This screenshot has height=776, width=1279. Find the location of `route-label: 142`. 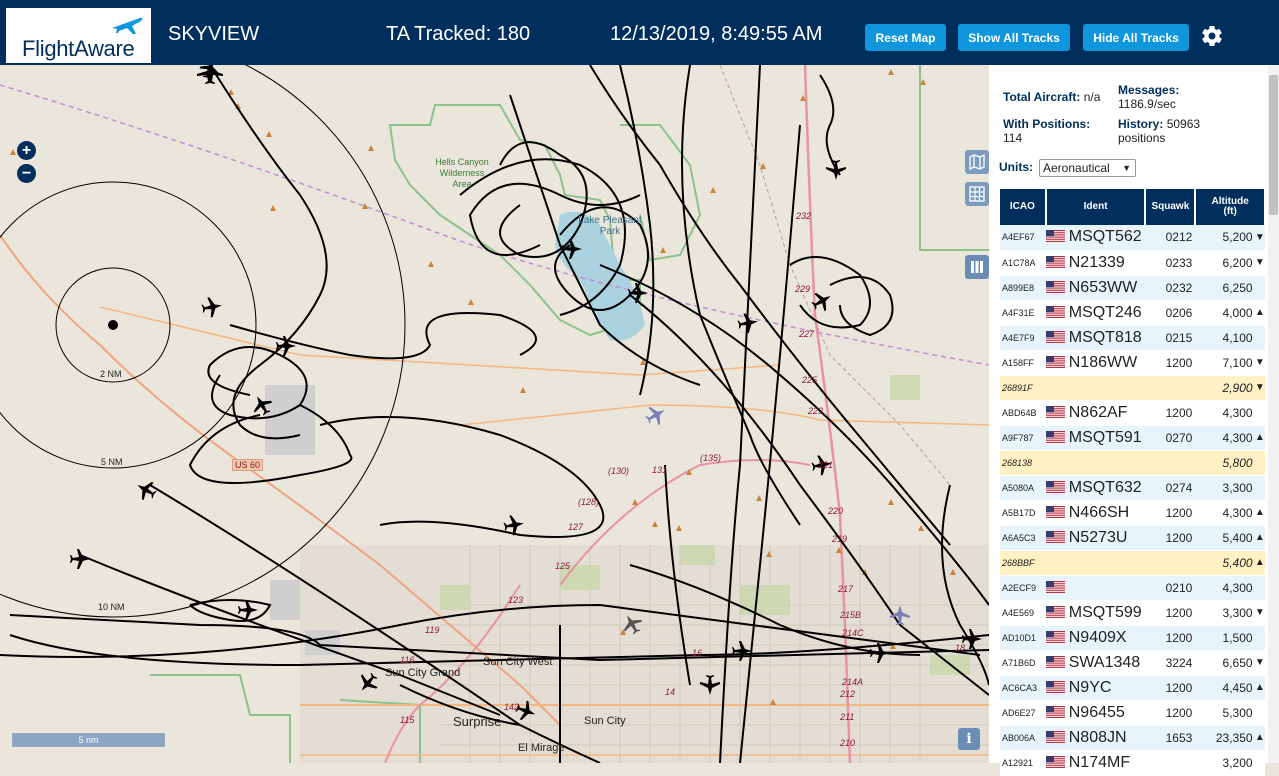

route-label: 142 is located at coordinates (512, 707).